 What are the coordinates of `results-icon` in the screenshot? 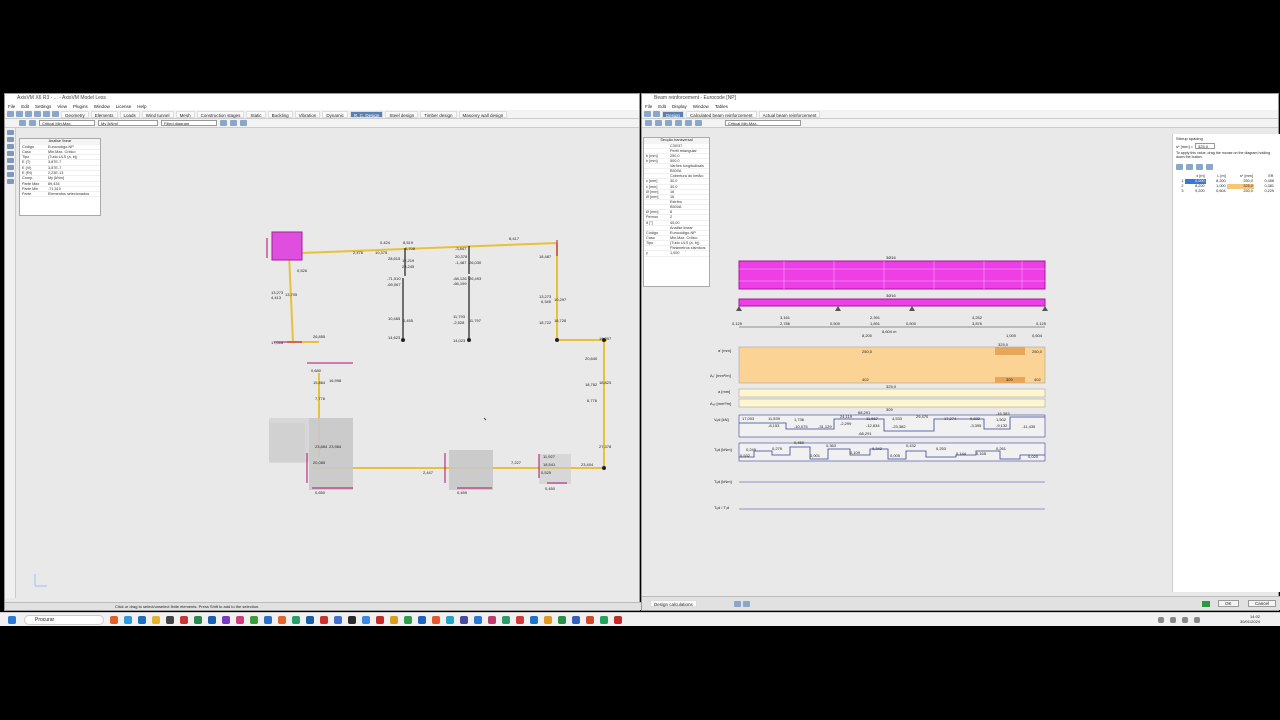 It's located at (22, 123).